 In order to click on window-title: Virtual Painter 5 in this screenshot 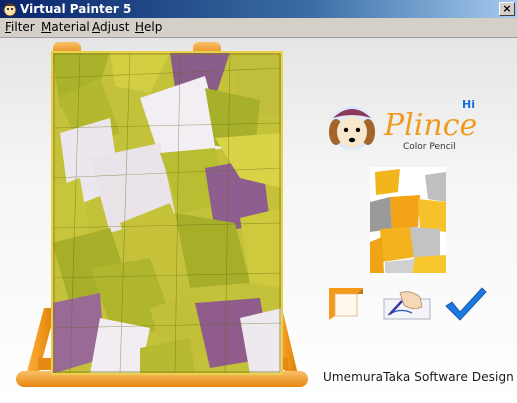, I will do `click(76, 9)`.